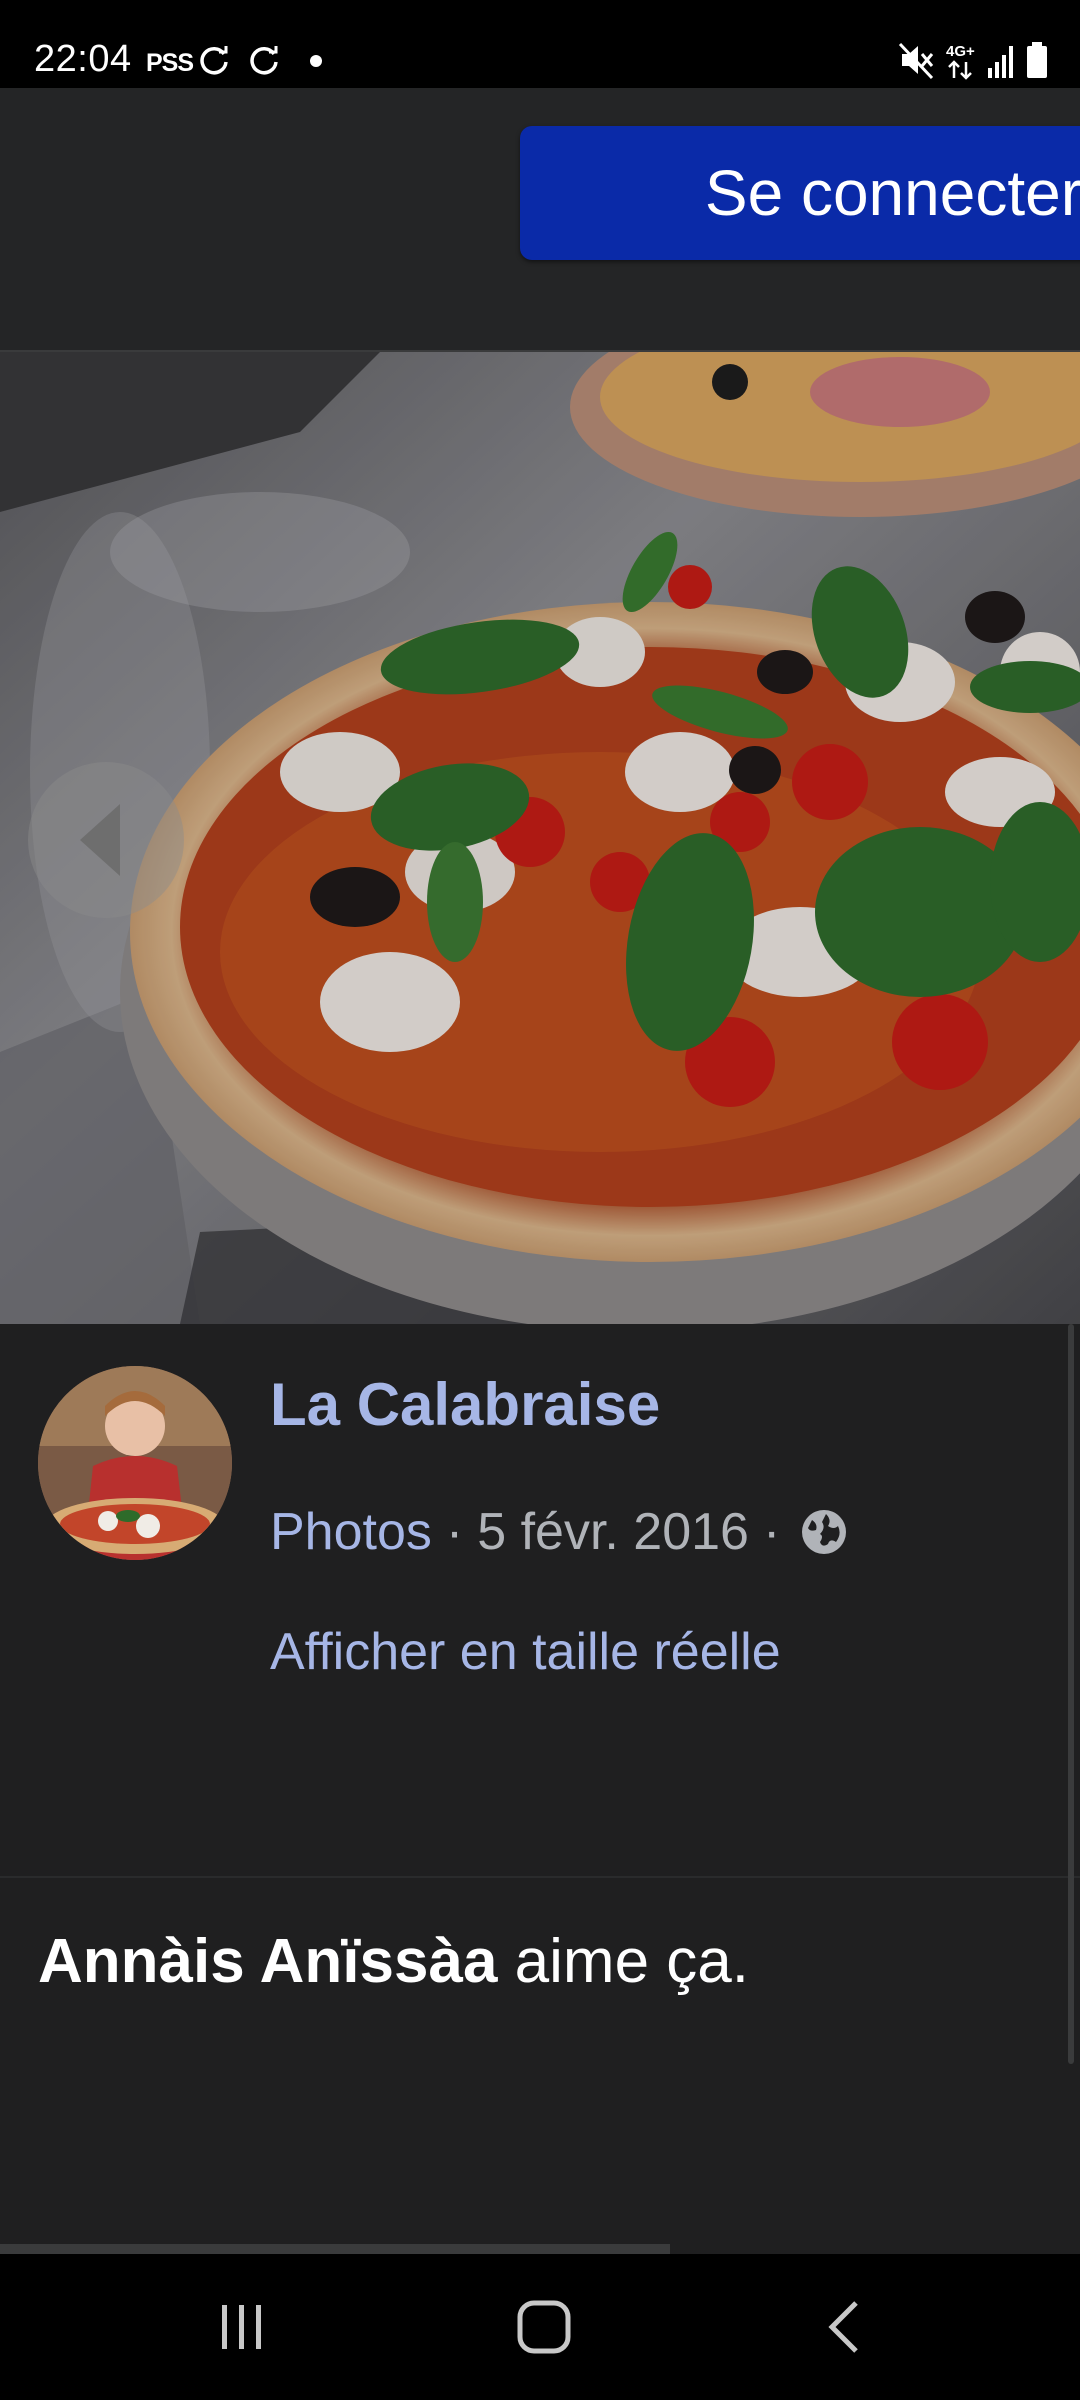 This screenshot has height=2400, width=1080. I want to click on avatar, so click(135, 1463).